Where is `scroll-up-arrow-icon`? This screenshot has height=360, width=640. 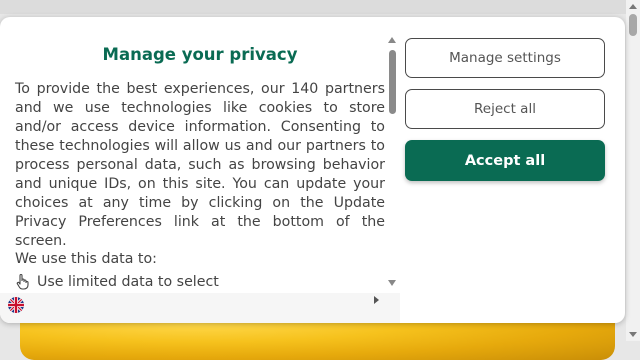 scroll-up-arrow-icon is located at coordinates (633, 6).